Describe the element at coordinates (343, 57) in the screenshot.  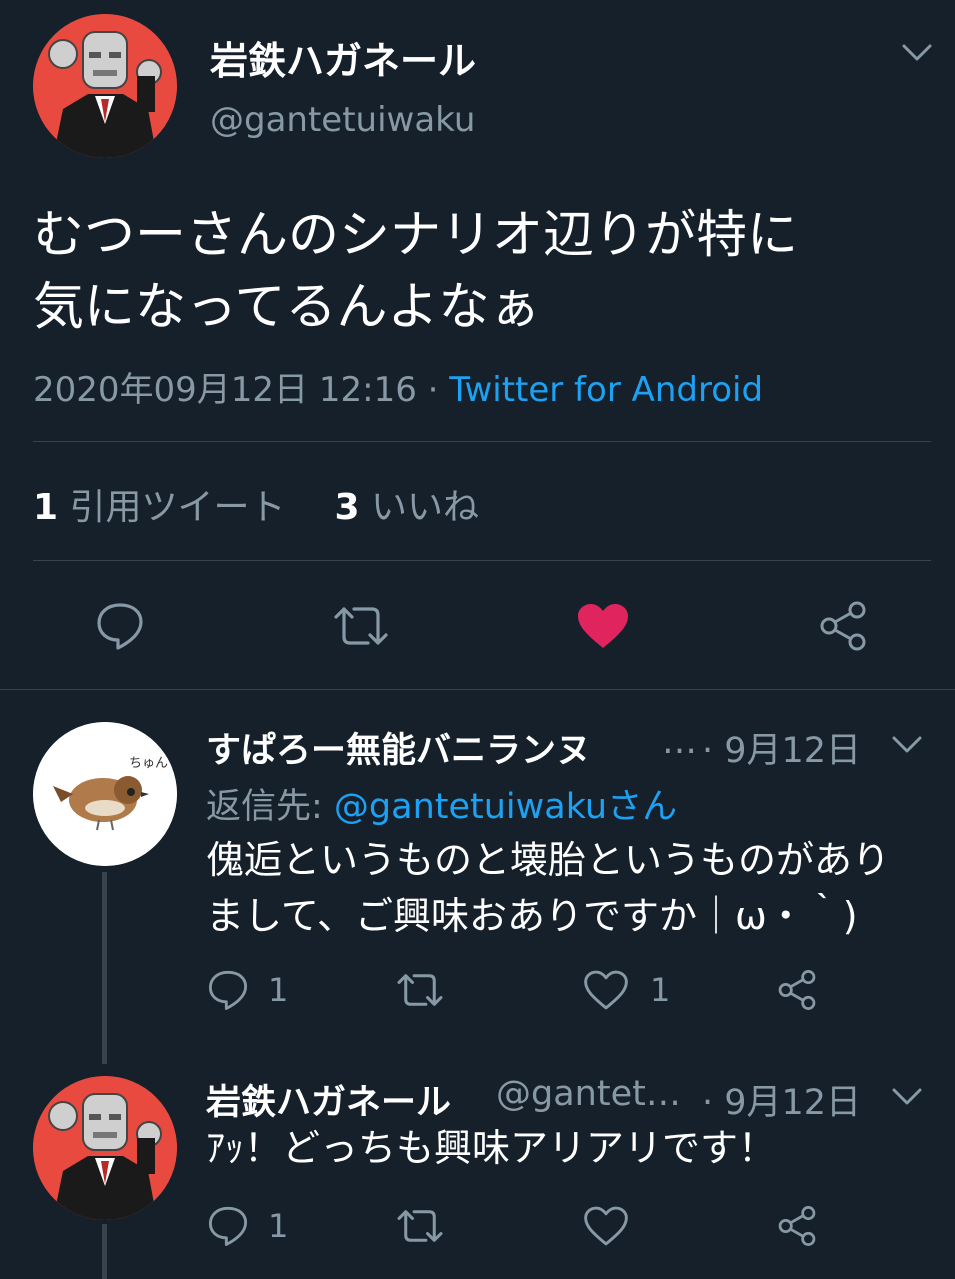
I see `author-display-name: 岩鉄ハガネール` at that location.